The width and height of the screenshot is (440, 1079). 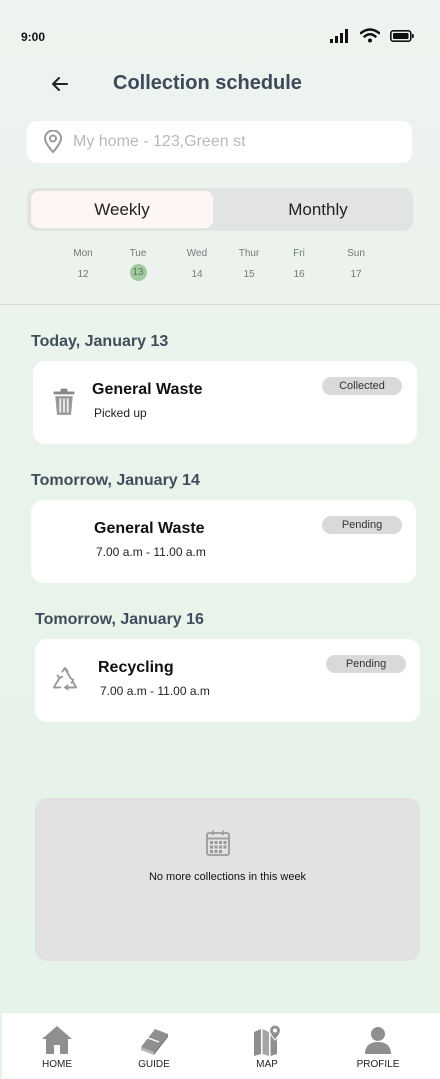 What do you see at coordinates (122, 209) in the screenshot?
I see `tab-weekly: Weekly` at bounding box center [122, 209].